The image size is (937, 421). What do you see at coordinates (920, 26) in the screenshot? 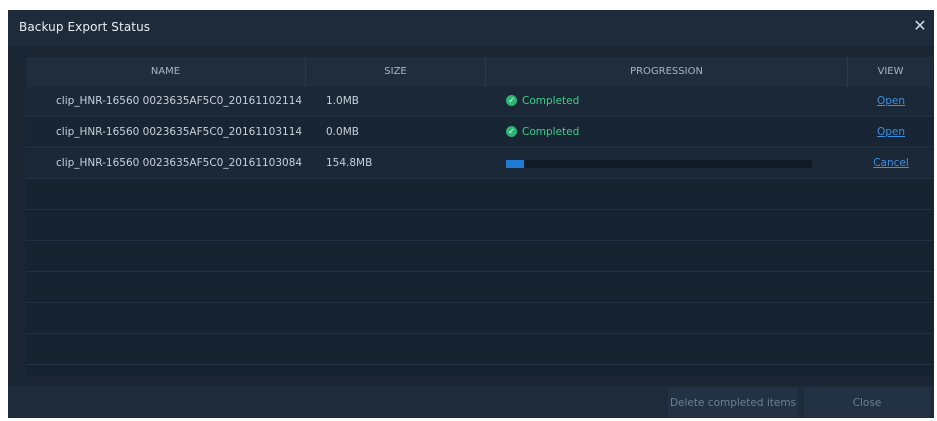
I see `close-icon: ✕` at bounding box center [920, 26].